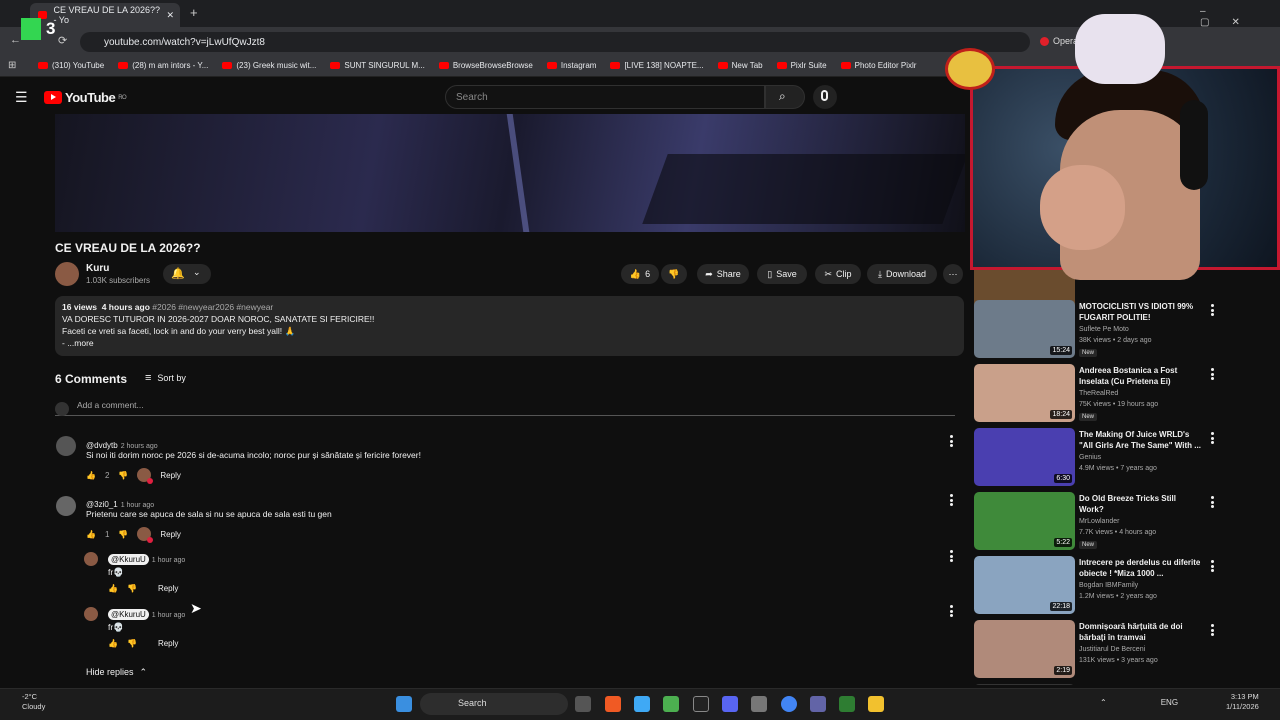 The height and width of the screenshot is (720, 1280). I want to click on share-button: ➦ Share, so click(723, 274).